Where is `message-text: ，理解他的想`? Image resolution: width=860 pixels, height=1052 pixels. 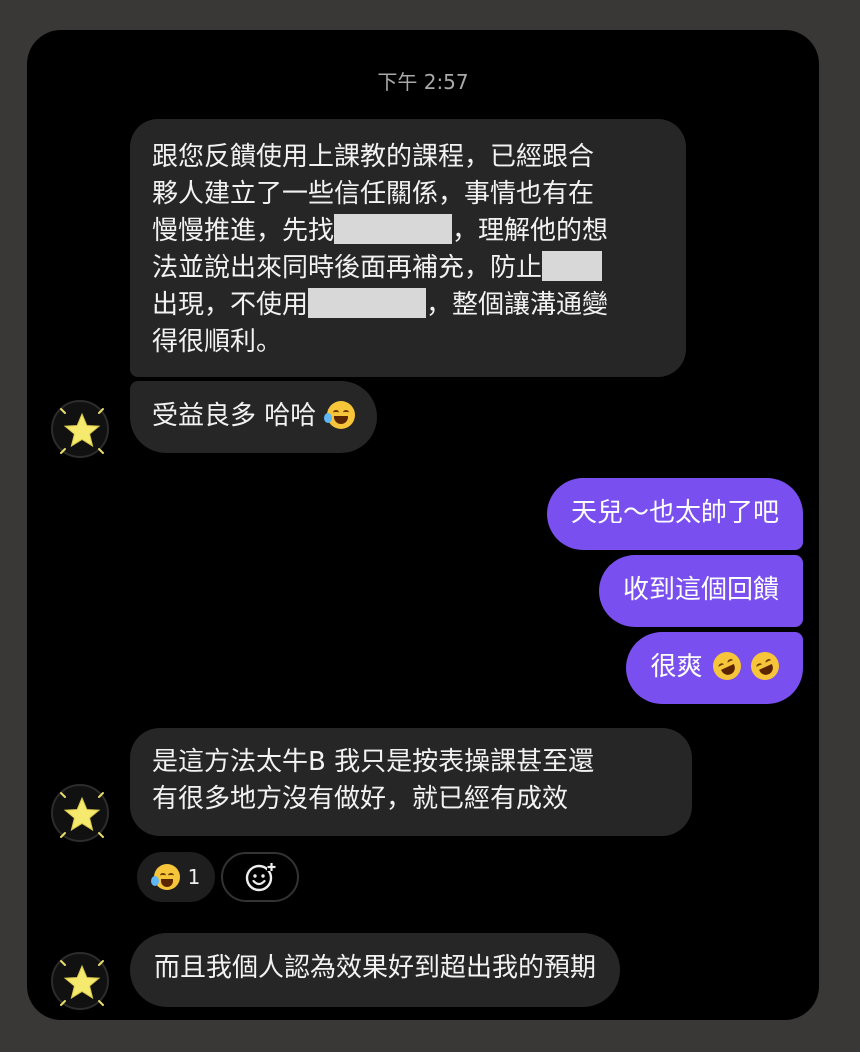
message-text: ，理解他的想 is located at coordinates (530, 231).